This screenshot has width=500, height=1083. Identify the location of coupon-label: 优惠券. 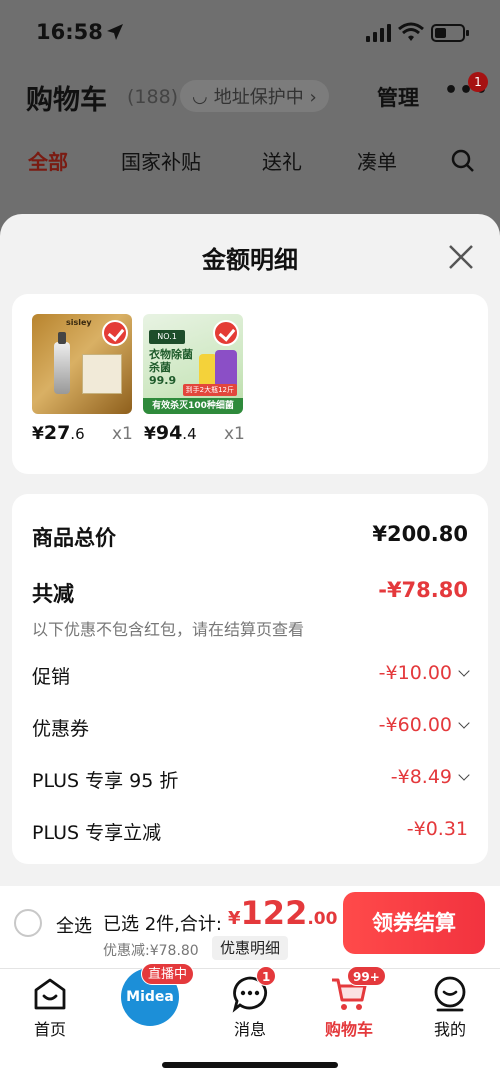
(61, 729).